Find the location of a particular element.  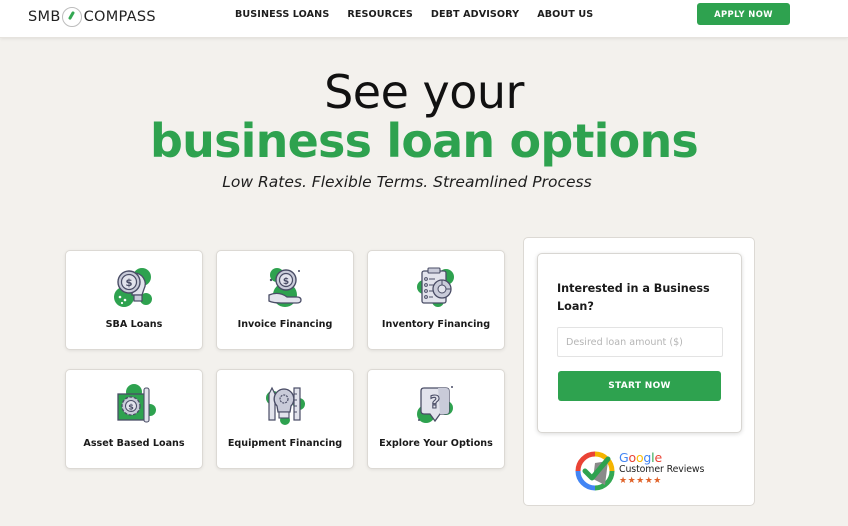

lightbulb-tools-icon is located at coordinates (285, 406).